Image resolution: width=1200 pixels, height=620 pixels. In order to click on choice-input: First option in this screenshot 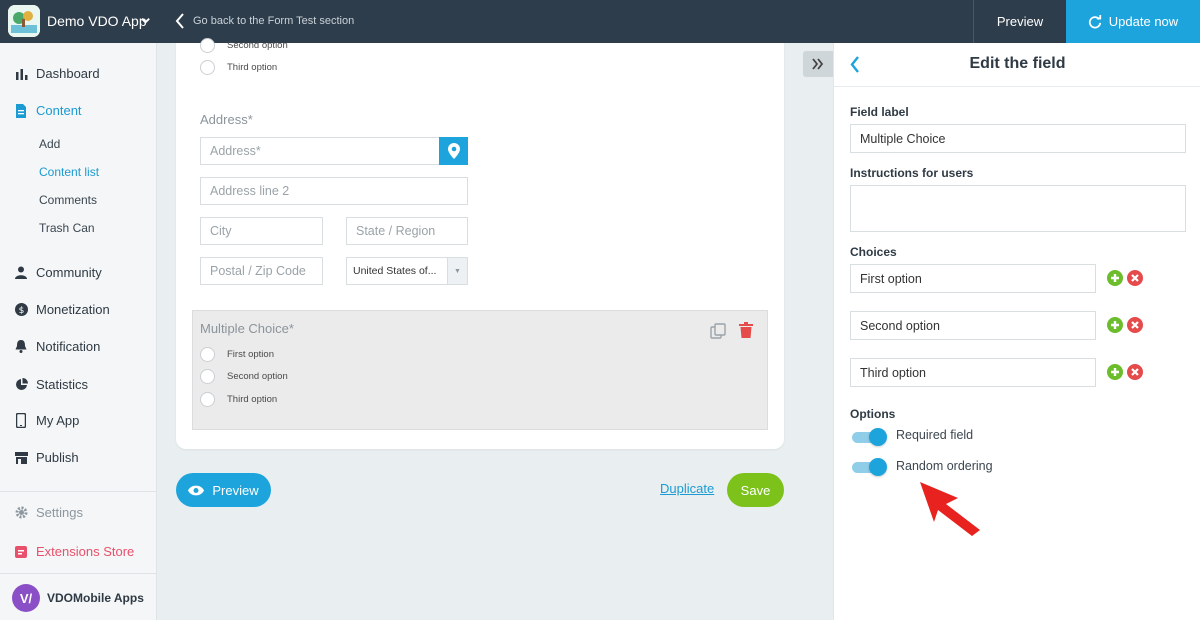, I will do `click(973, 278)`.